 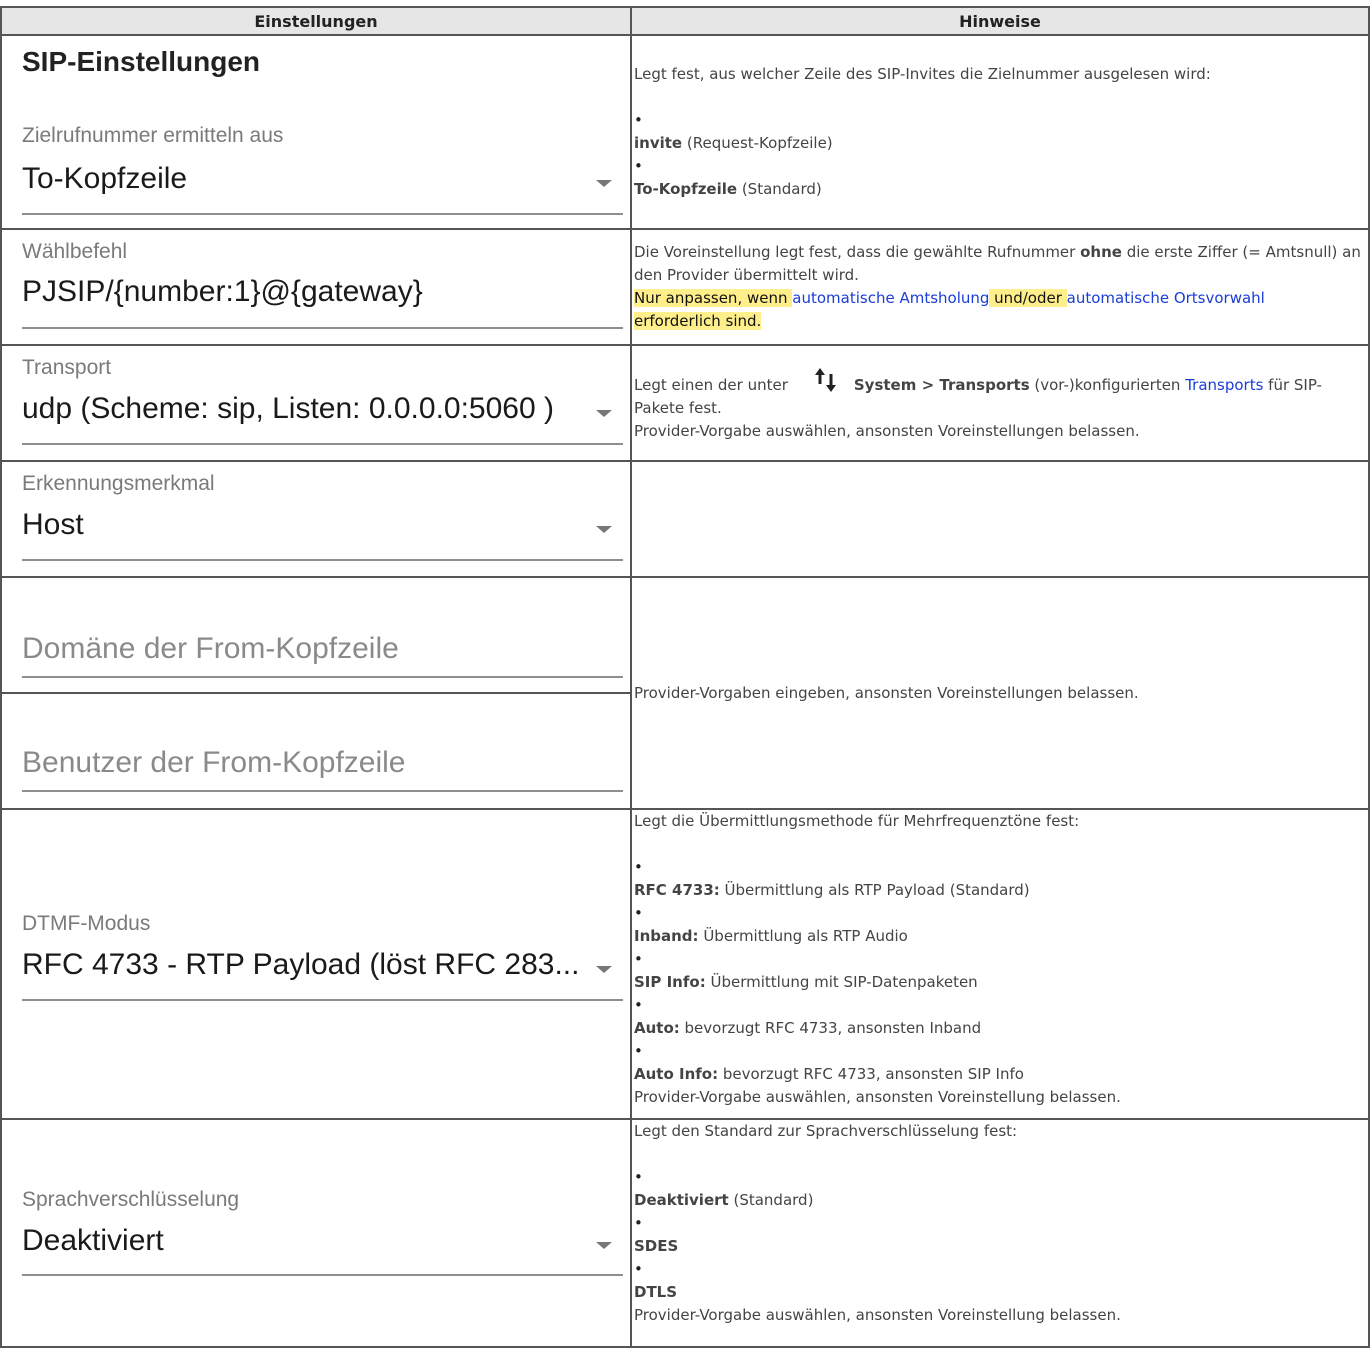 I want to click on highlight-text: und/oder, so click(x=1028, y=298).